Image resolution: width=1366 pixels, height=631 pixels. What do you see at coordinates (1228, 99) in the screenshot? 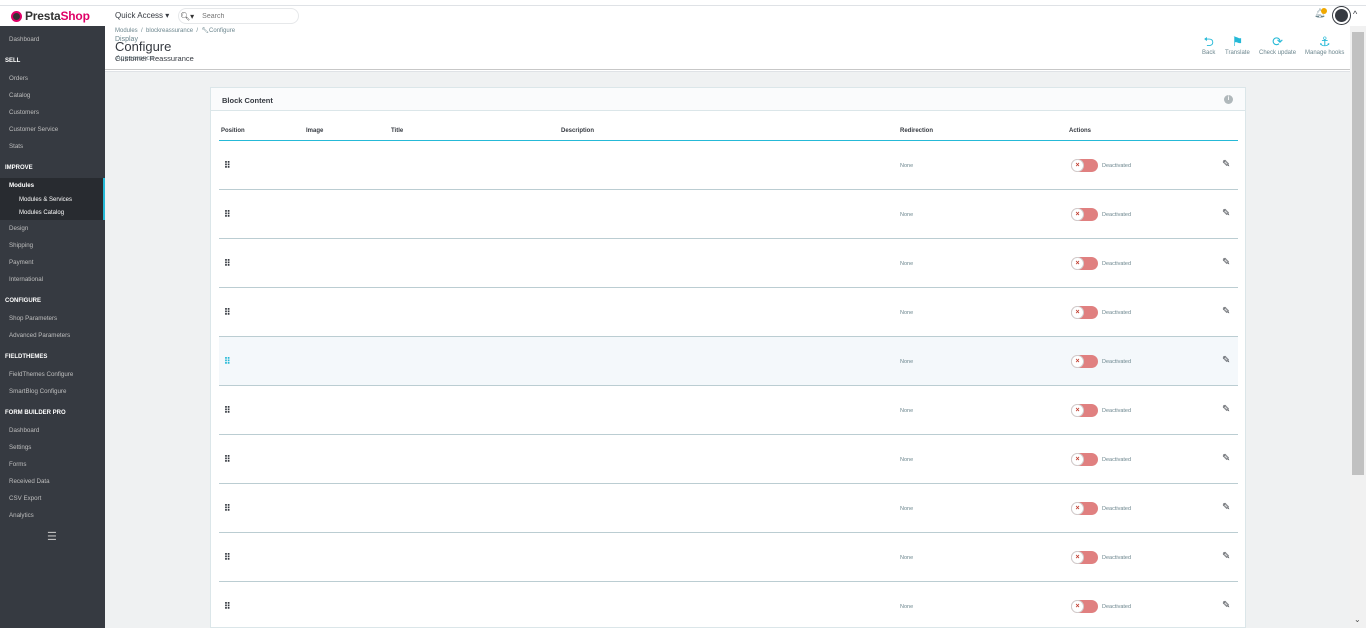
I see `info-icon: i` at bounding box center [1228, 99].